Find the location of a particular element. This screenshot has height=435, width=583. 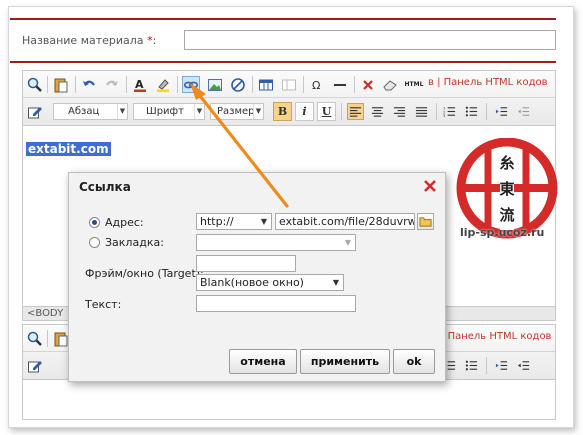

text-color-icon: A is located at coordinates (140, 84).